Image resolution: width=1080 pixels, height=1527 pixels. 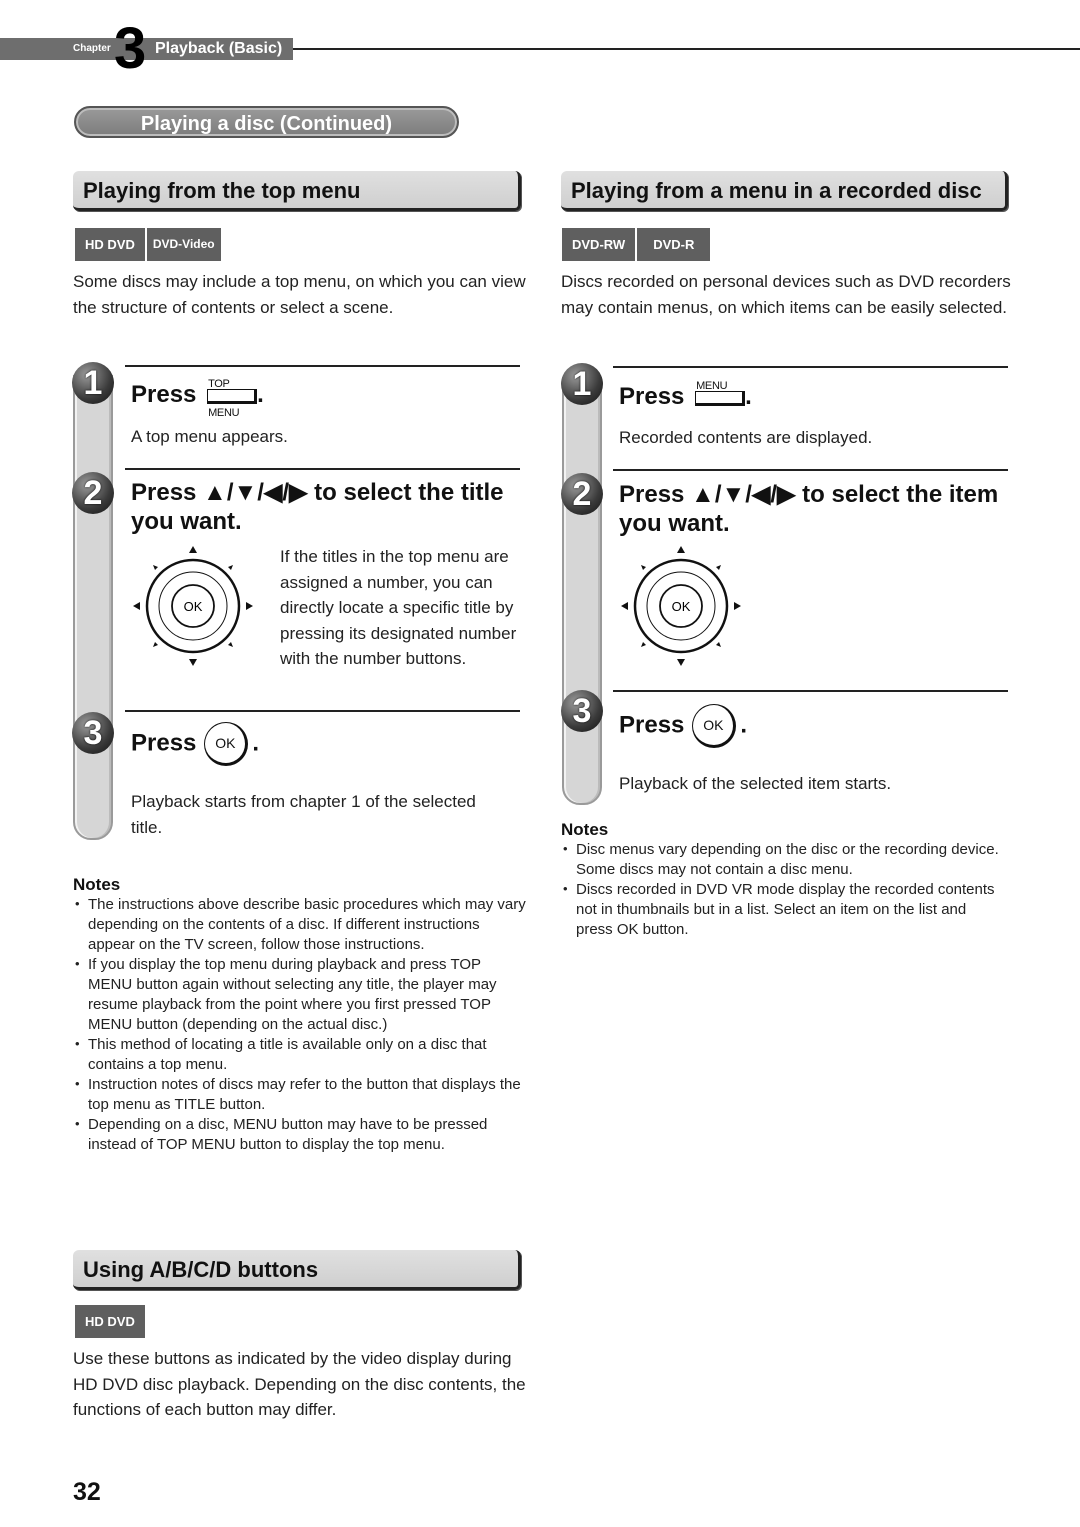 I want to click on left-step-1-heading: Press TOP MENU ., so click(x=197, y=398).